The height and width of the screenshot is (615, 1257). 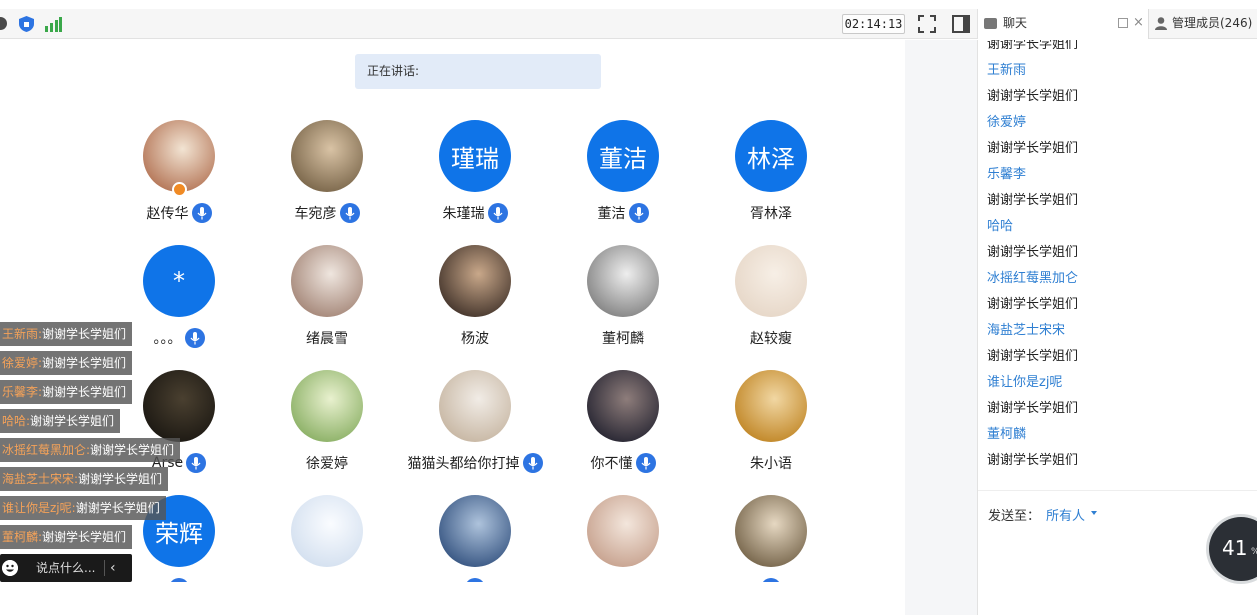 I want to click on participant-tile: 车宛彦, so click(x=327, y=182).